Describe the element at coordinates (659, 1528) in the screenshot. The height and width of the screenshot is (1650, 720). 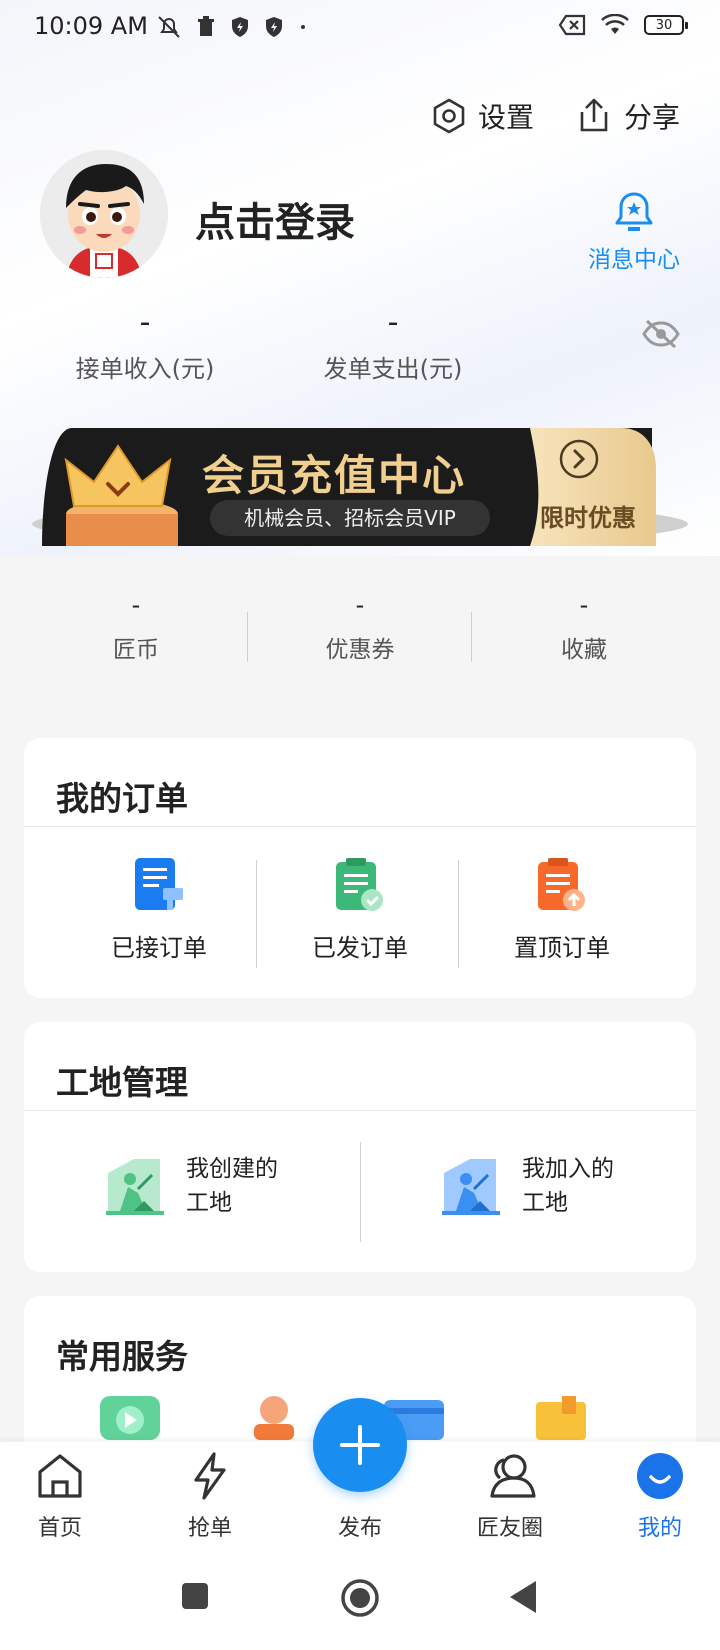
I see `nav-profile-label: 我的` at that location.